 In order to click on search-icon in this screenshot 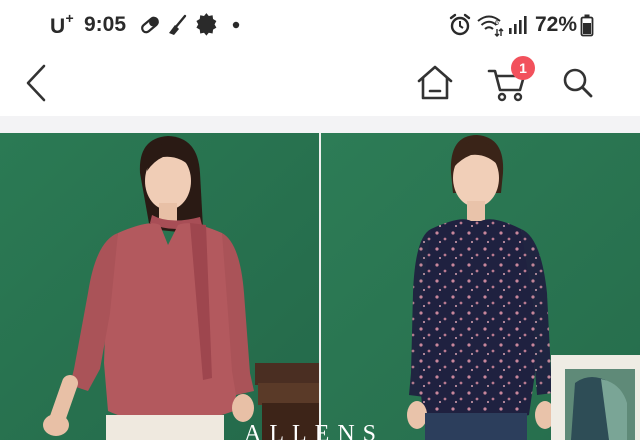, I will do `click(578, 83)`.